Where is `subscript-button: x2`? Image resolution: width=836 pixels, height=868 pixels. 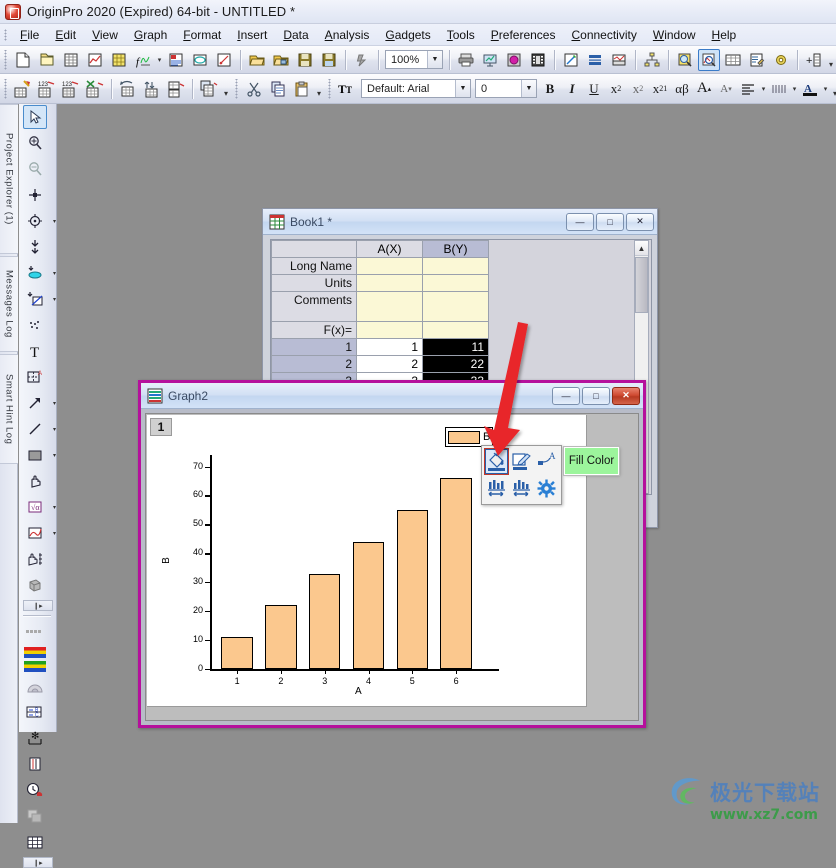
subscript-button: x2 is located at coordinates (638, 89).